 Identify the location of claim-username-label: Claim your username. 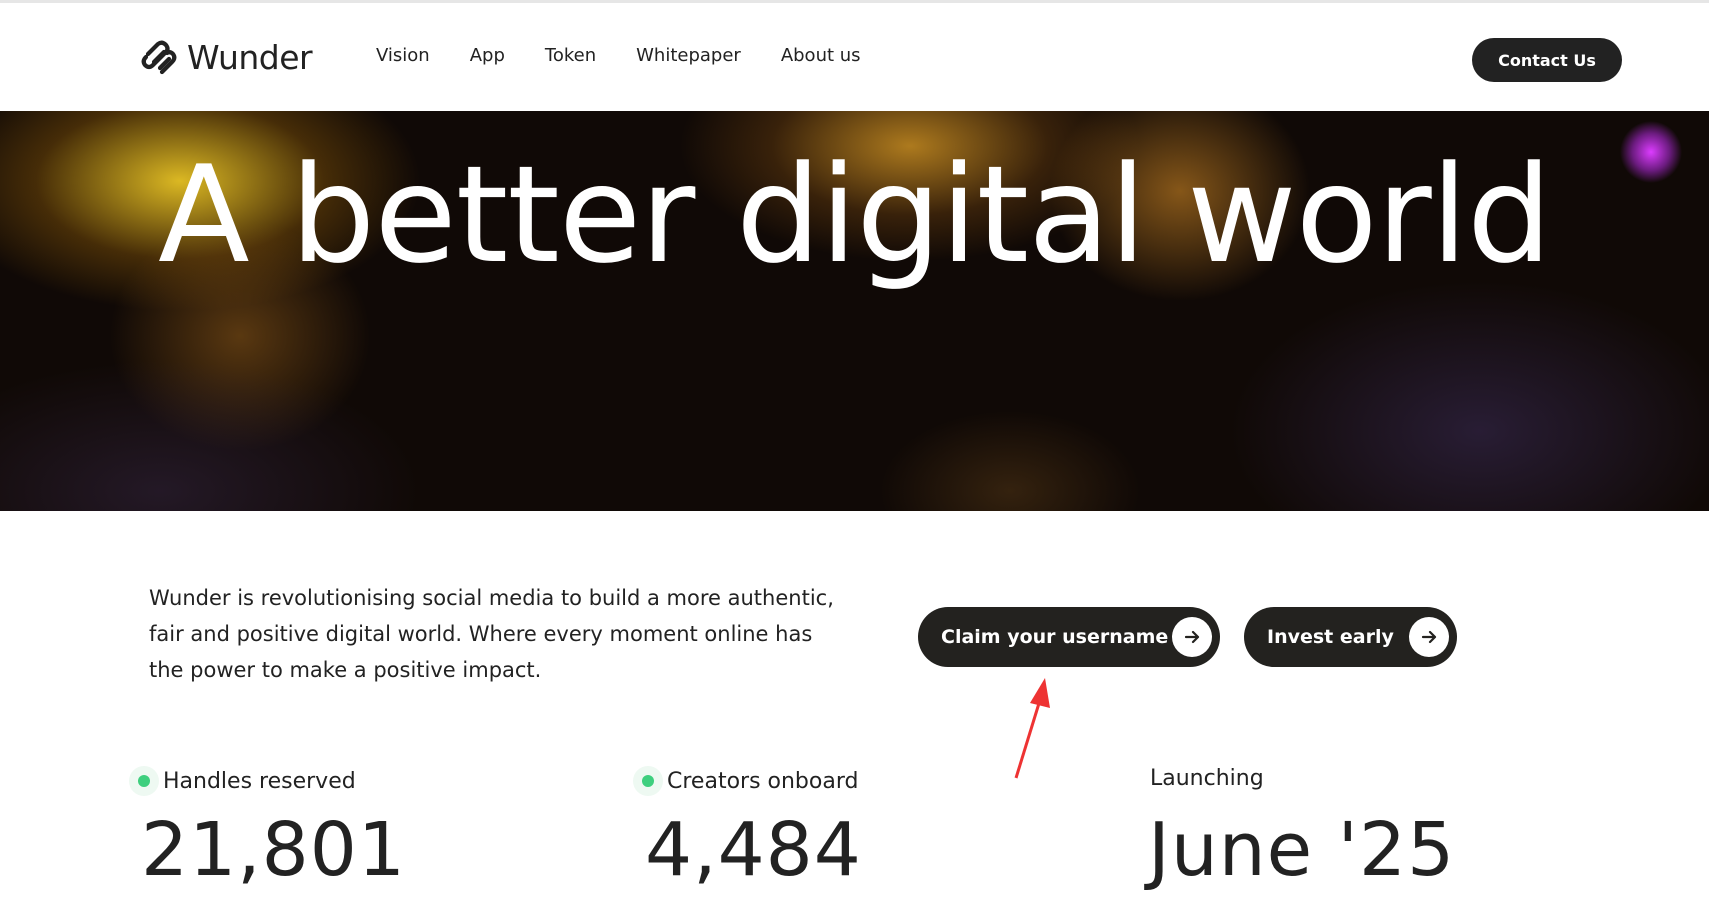
(1055, 637).